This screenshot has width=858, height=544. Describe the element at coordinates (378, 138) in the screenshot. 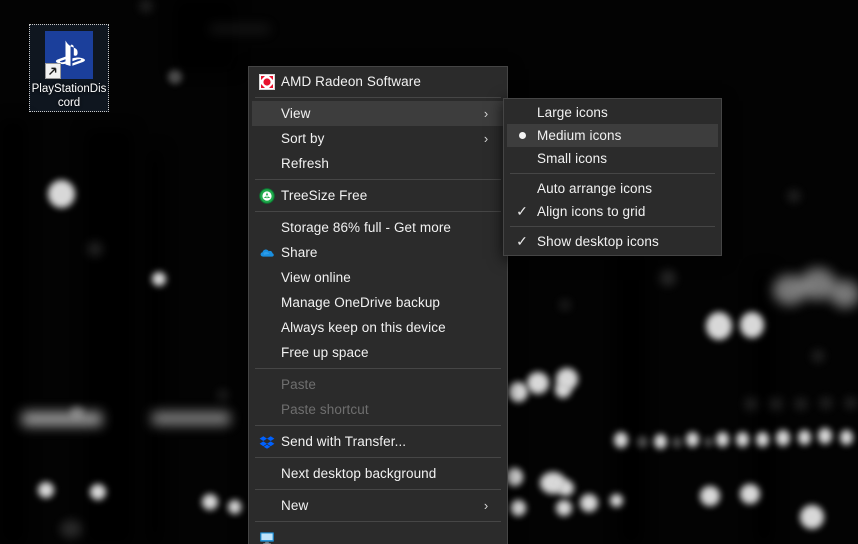

I see `menu-item-sort-by: Sort by ›` at that location.